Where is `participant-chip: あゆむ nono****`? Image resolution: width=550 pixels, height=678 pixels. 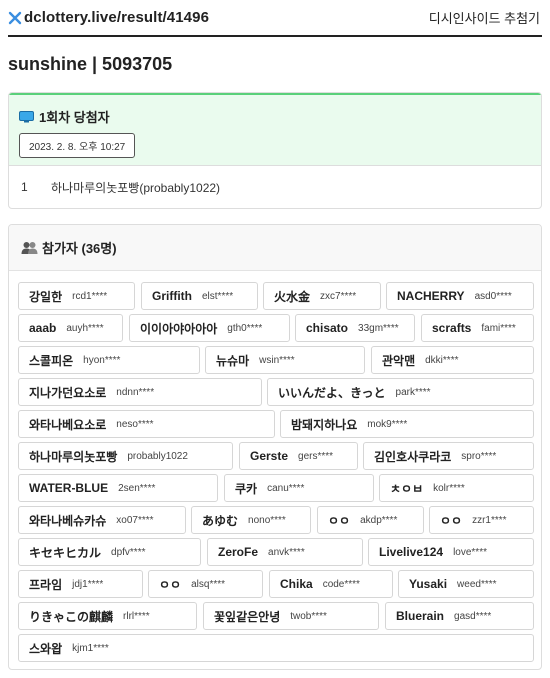 participant-chip: あゆむ nono**** is located at coordinates (251, 520).